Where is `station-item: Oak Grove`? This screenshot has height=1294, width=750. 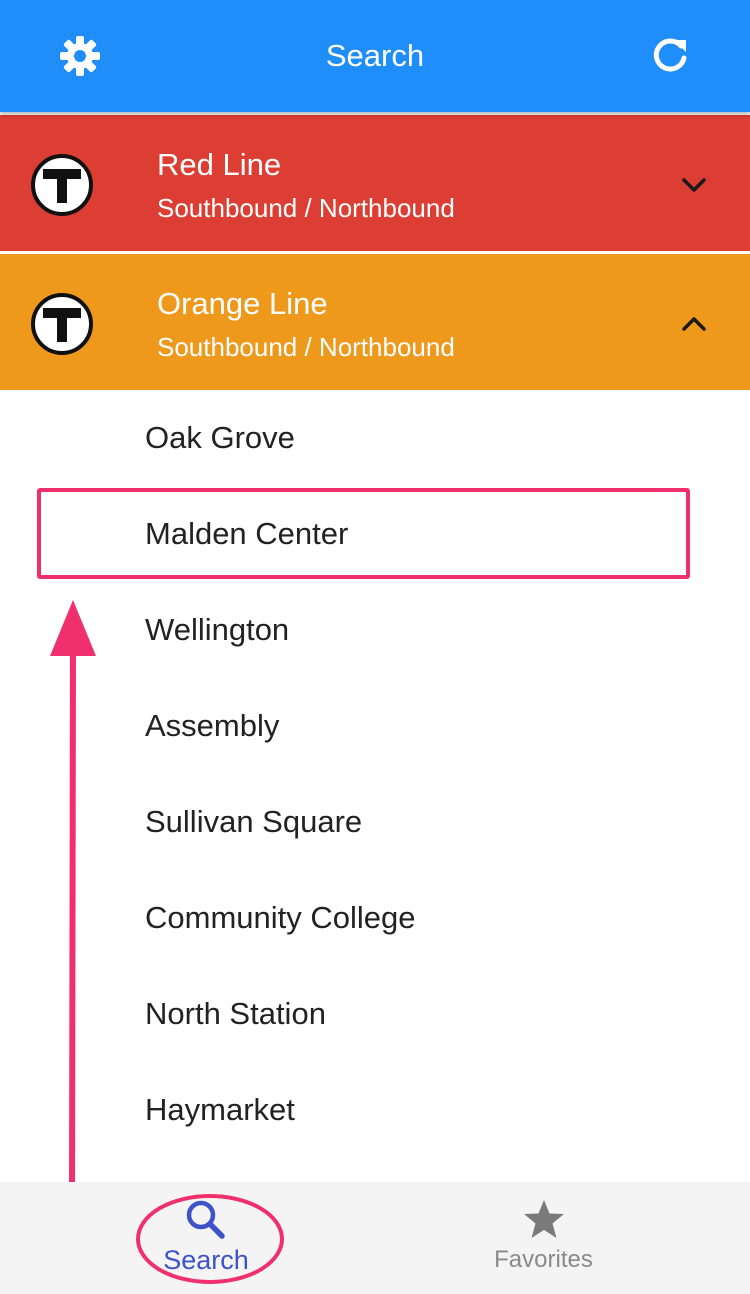 station-item: Oak Grove is located at coordinates (375, 438).